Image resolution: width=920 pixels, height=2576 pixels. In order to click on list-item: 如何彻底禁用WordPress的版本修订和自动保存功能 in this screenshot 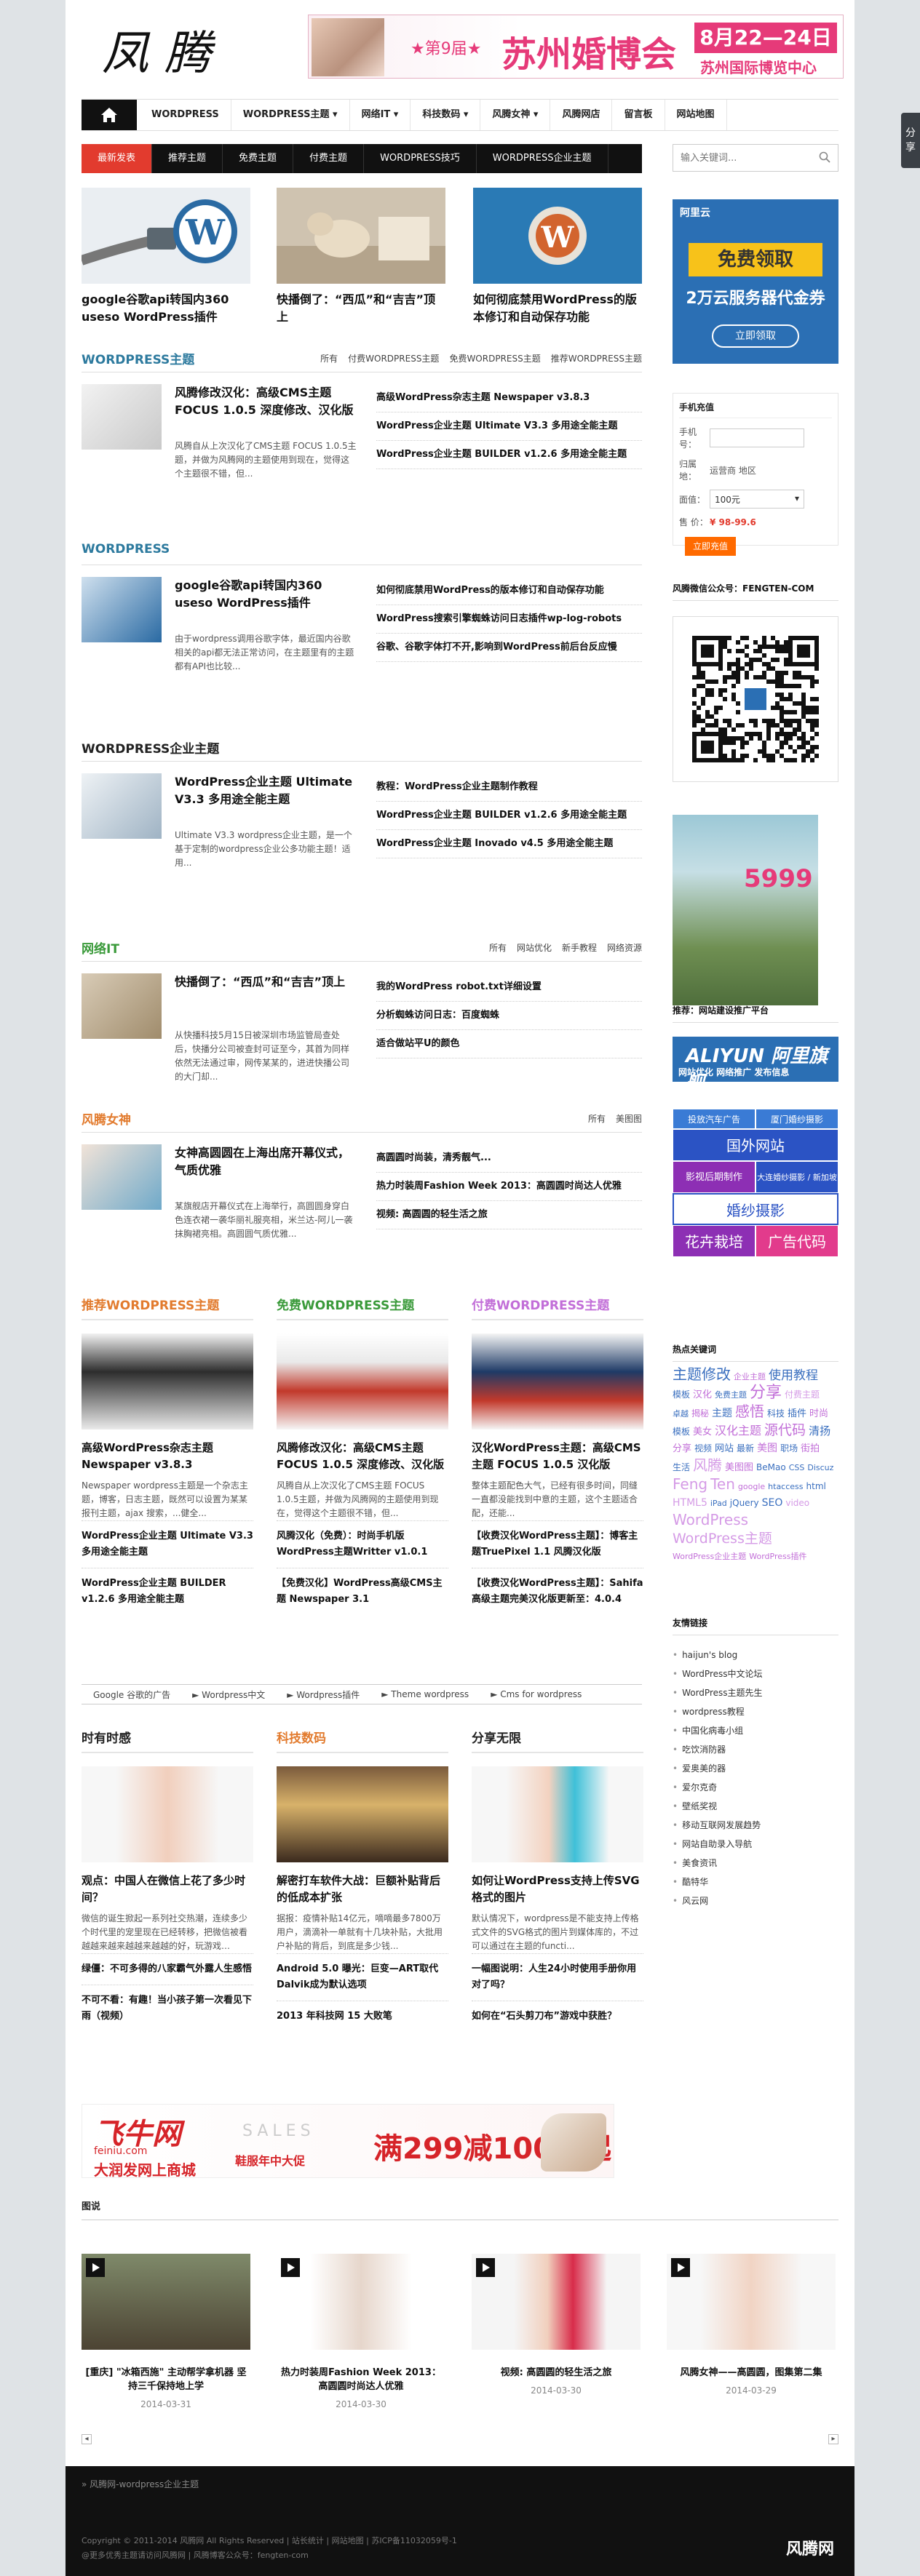, I will do `click(509, 591)`.